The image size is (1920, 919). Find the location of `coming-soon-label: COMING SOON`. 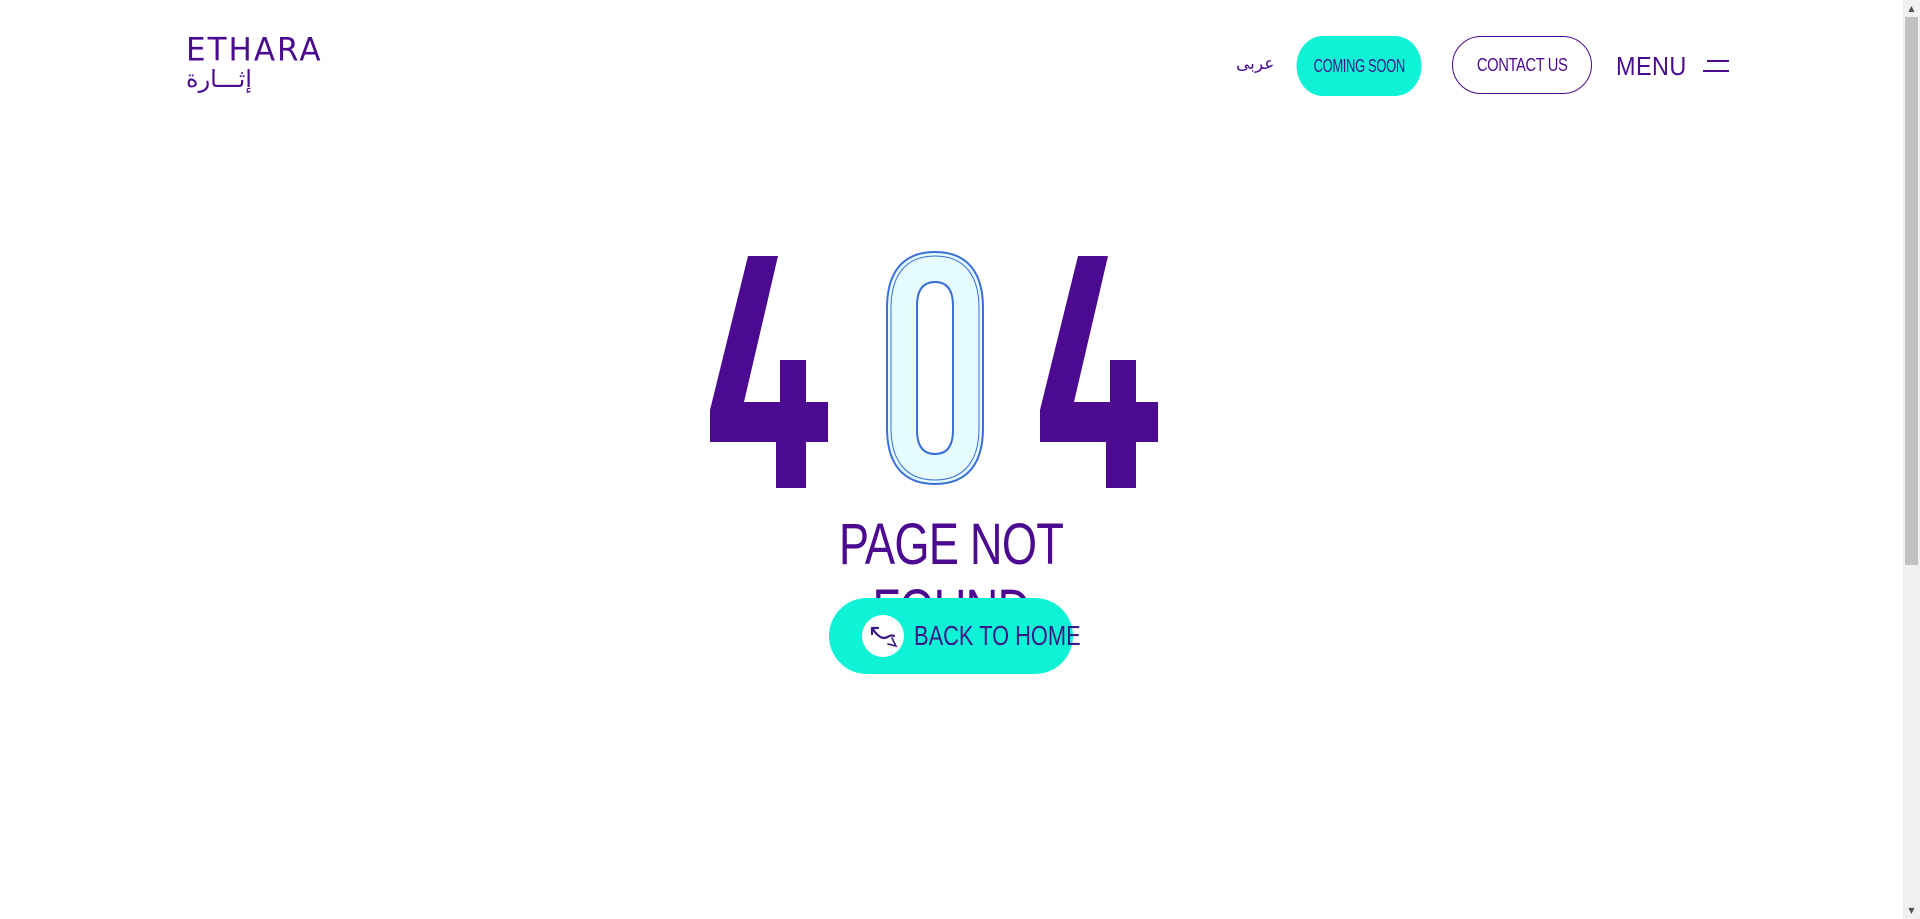

coming-soon-label: COMING SOON is located at coordinates (1359, 65).